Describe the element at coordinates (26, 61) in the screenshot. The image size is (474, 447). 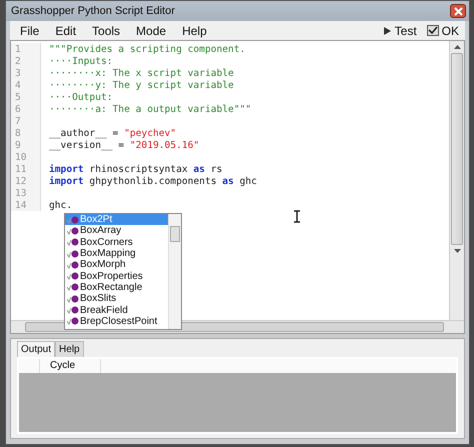
I see `line-number: 2` at that location.